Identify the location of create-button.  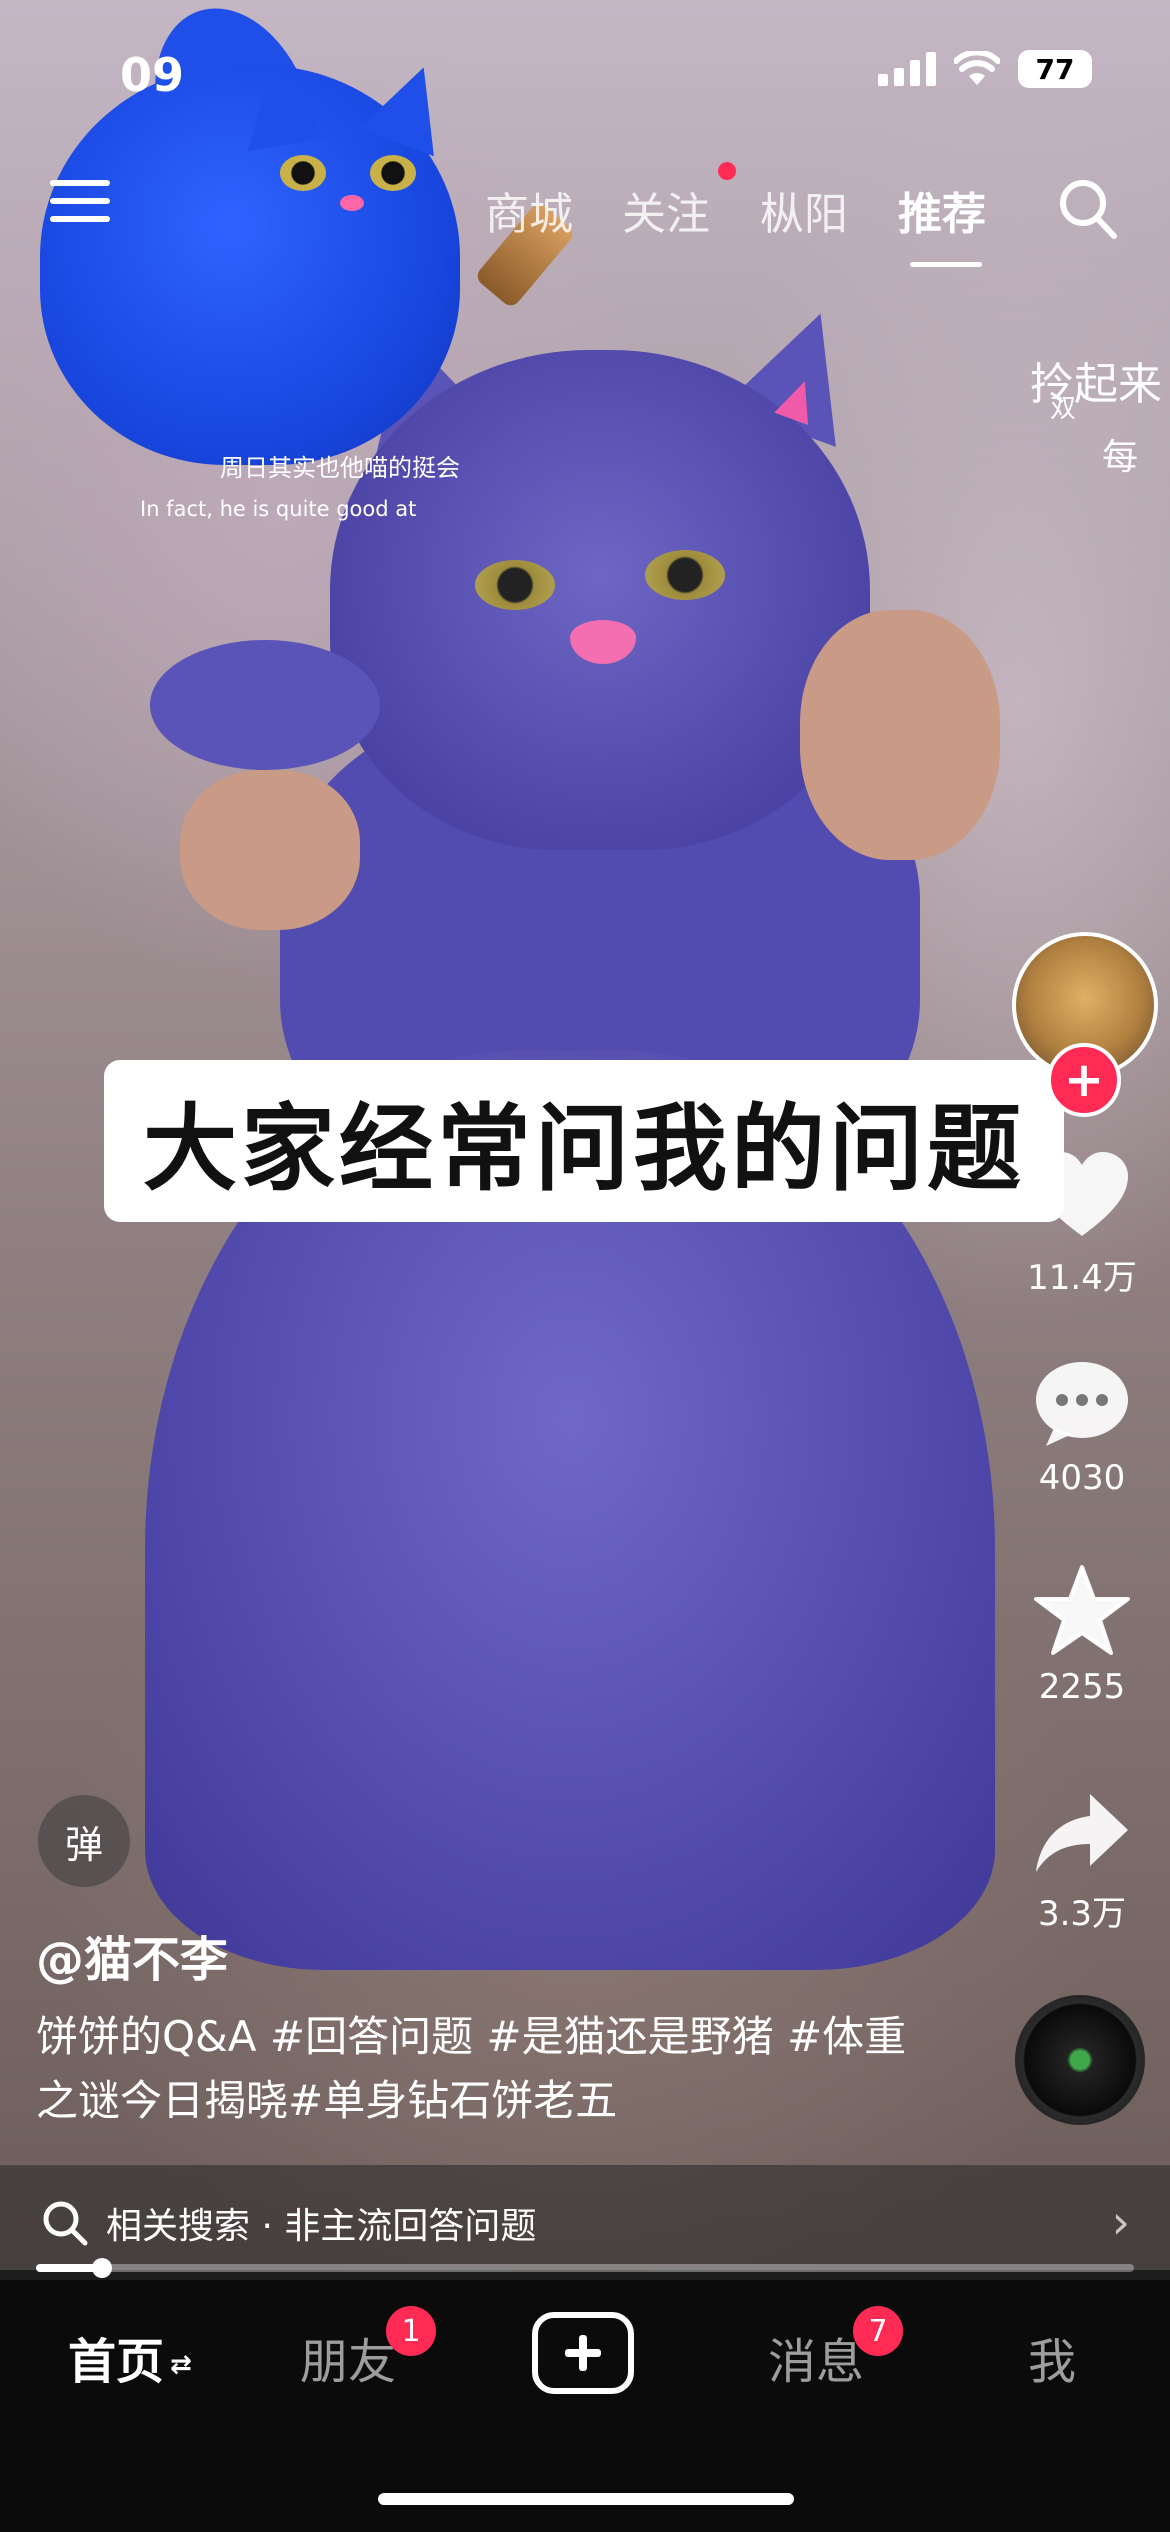
(583, 2353).